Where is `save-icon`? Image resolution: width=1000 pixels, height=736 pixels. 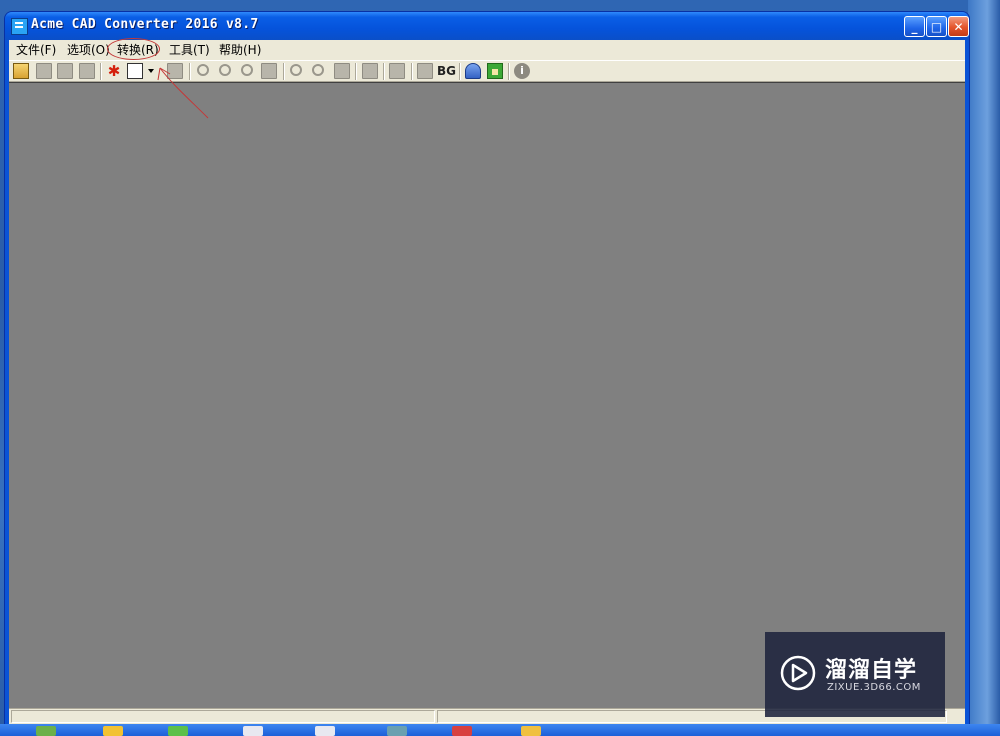
save-icon is located at coordinates (44, 71).